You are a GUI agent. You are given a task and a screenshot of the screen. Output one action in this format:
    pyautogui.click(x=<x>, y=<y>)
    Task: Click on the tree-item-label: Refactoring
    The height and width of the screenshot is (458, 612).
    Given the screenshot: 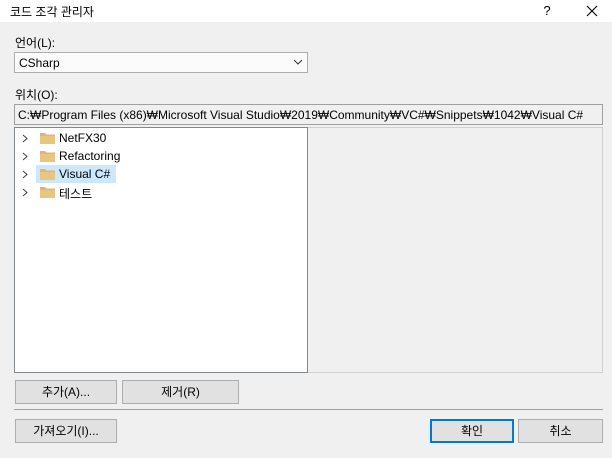 What is the action you would take?
    pyautogui.click(x=90, y=156)
    